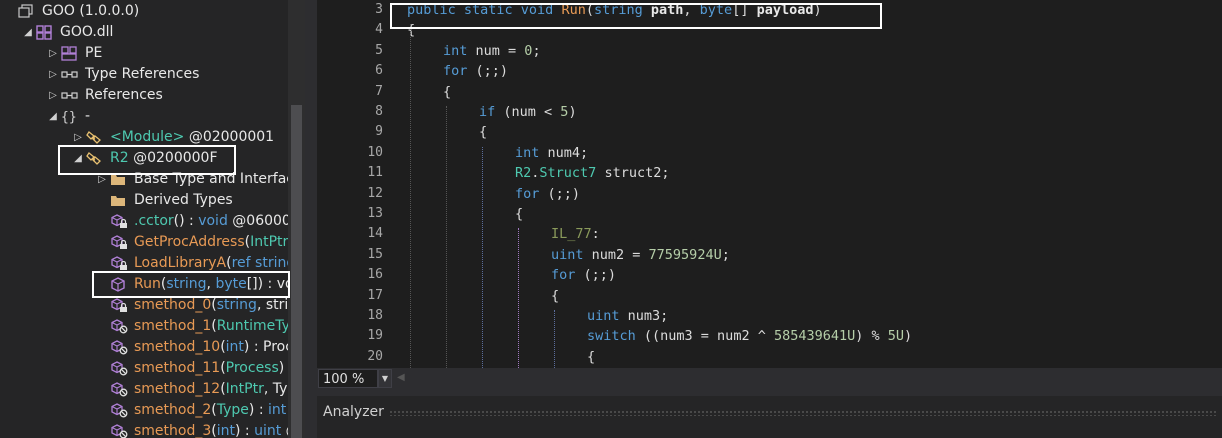  I want to click on code-token: ;, so click(536, 50).